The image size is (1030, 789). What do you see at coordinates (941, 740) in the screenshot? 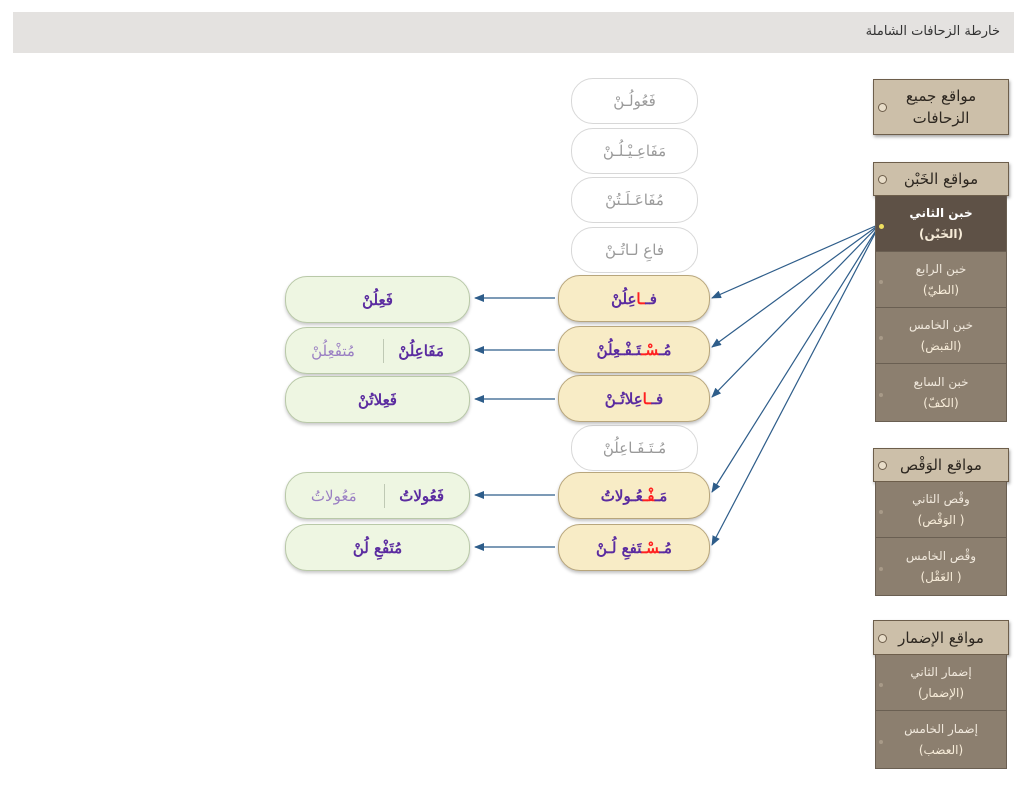
I see `idmar-item-fifth: إضمار الخامس (العضب)` at bounding box center [941, 740].